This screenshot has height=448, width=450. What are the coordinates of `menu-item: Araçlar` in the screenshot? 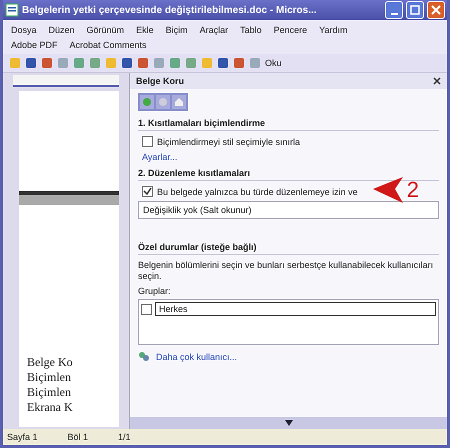 It's located at (214, 29).